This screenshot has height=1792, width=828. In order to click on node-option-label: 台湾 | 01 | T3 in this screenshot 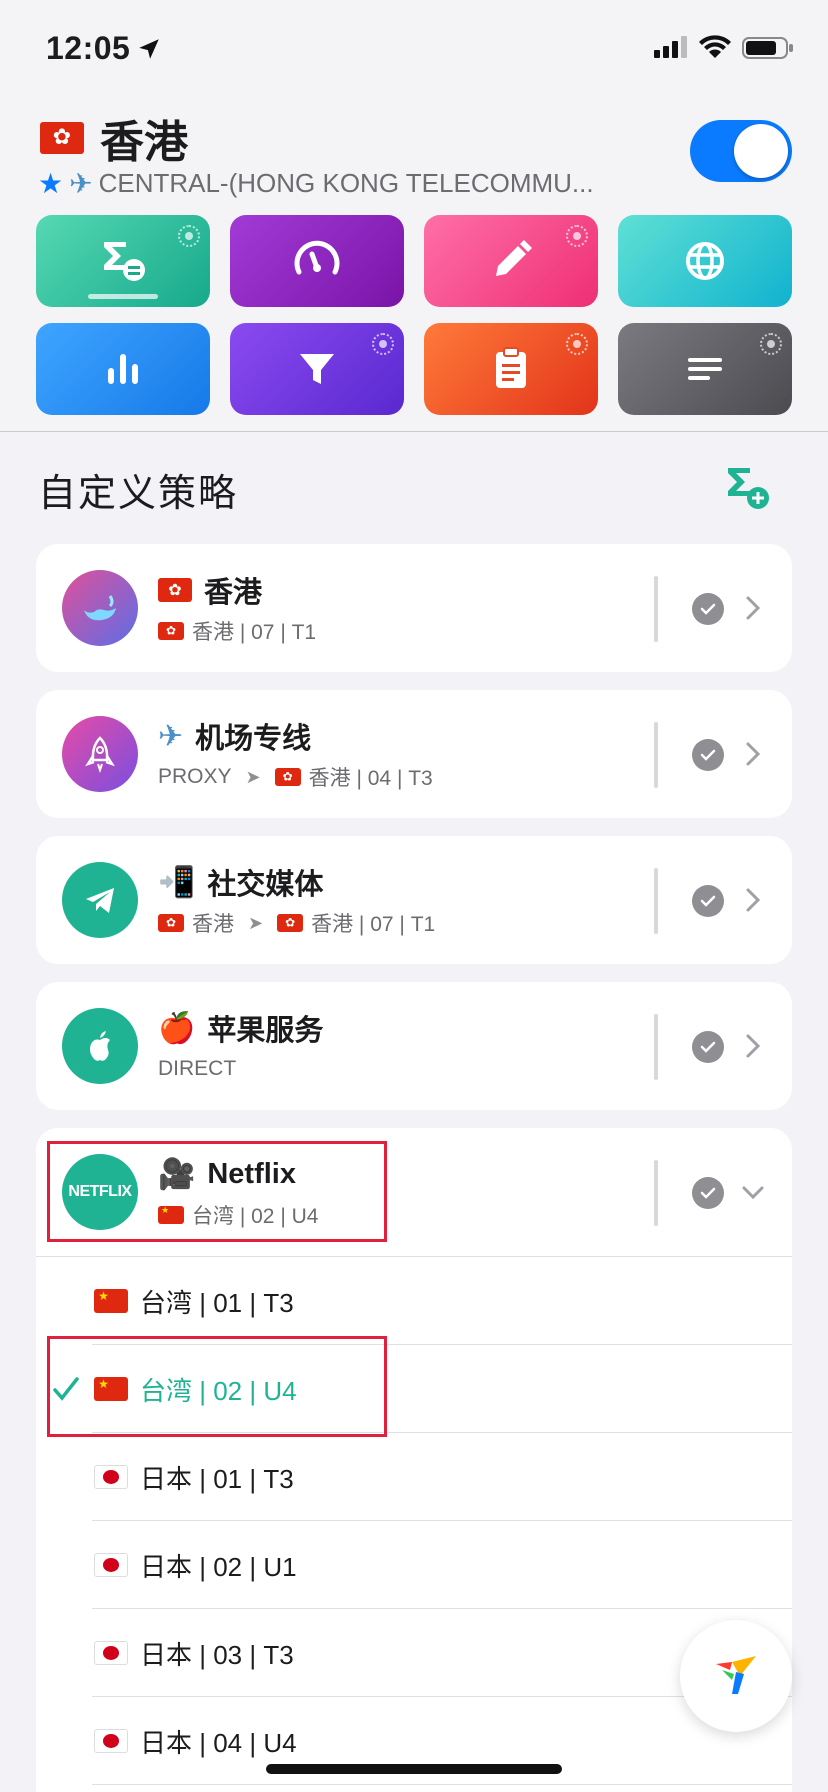, I will do `click(194, 1301)`.